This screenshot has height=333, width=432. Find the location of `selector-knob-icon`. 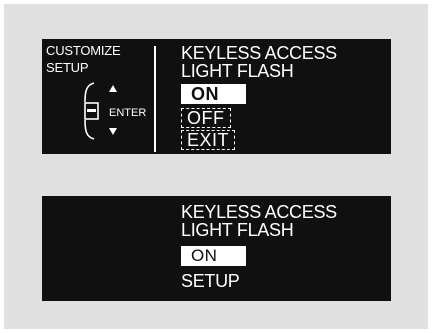

selector-knob-icon is located at coordinates (95, 111).